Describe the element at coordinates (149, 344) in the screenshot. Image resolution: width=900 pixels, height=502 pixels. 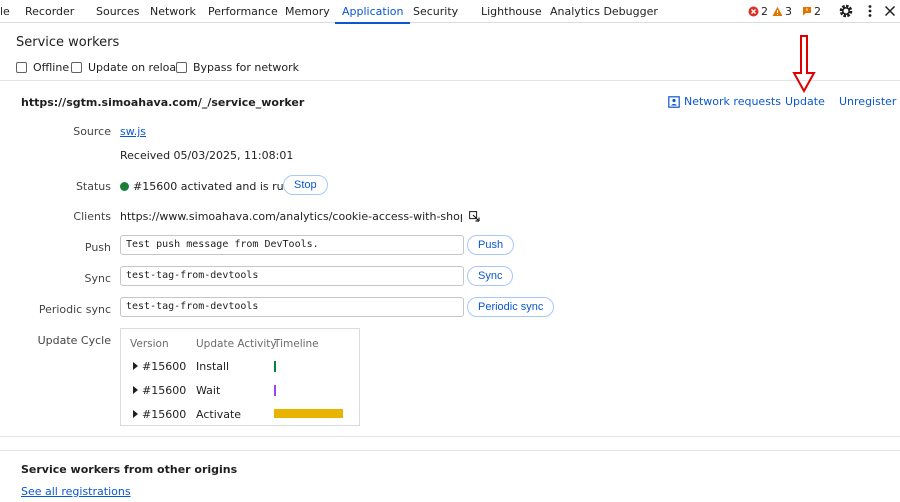
I see `column-header-version: Version` at that location.